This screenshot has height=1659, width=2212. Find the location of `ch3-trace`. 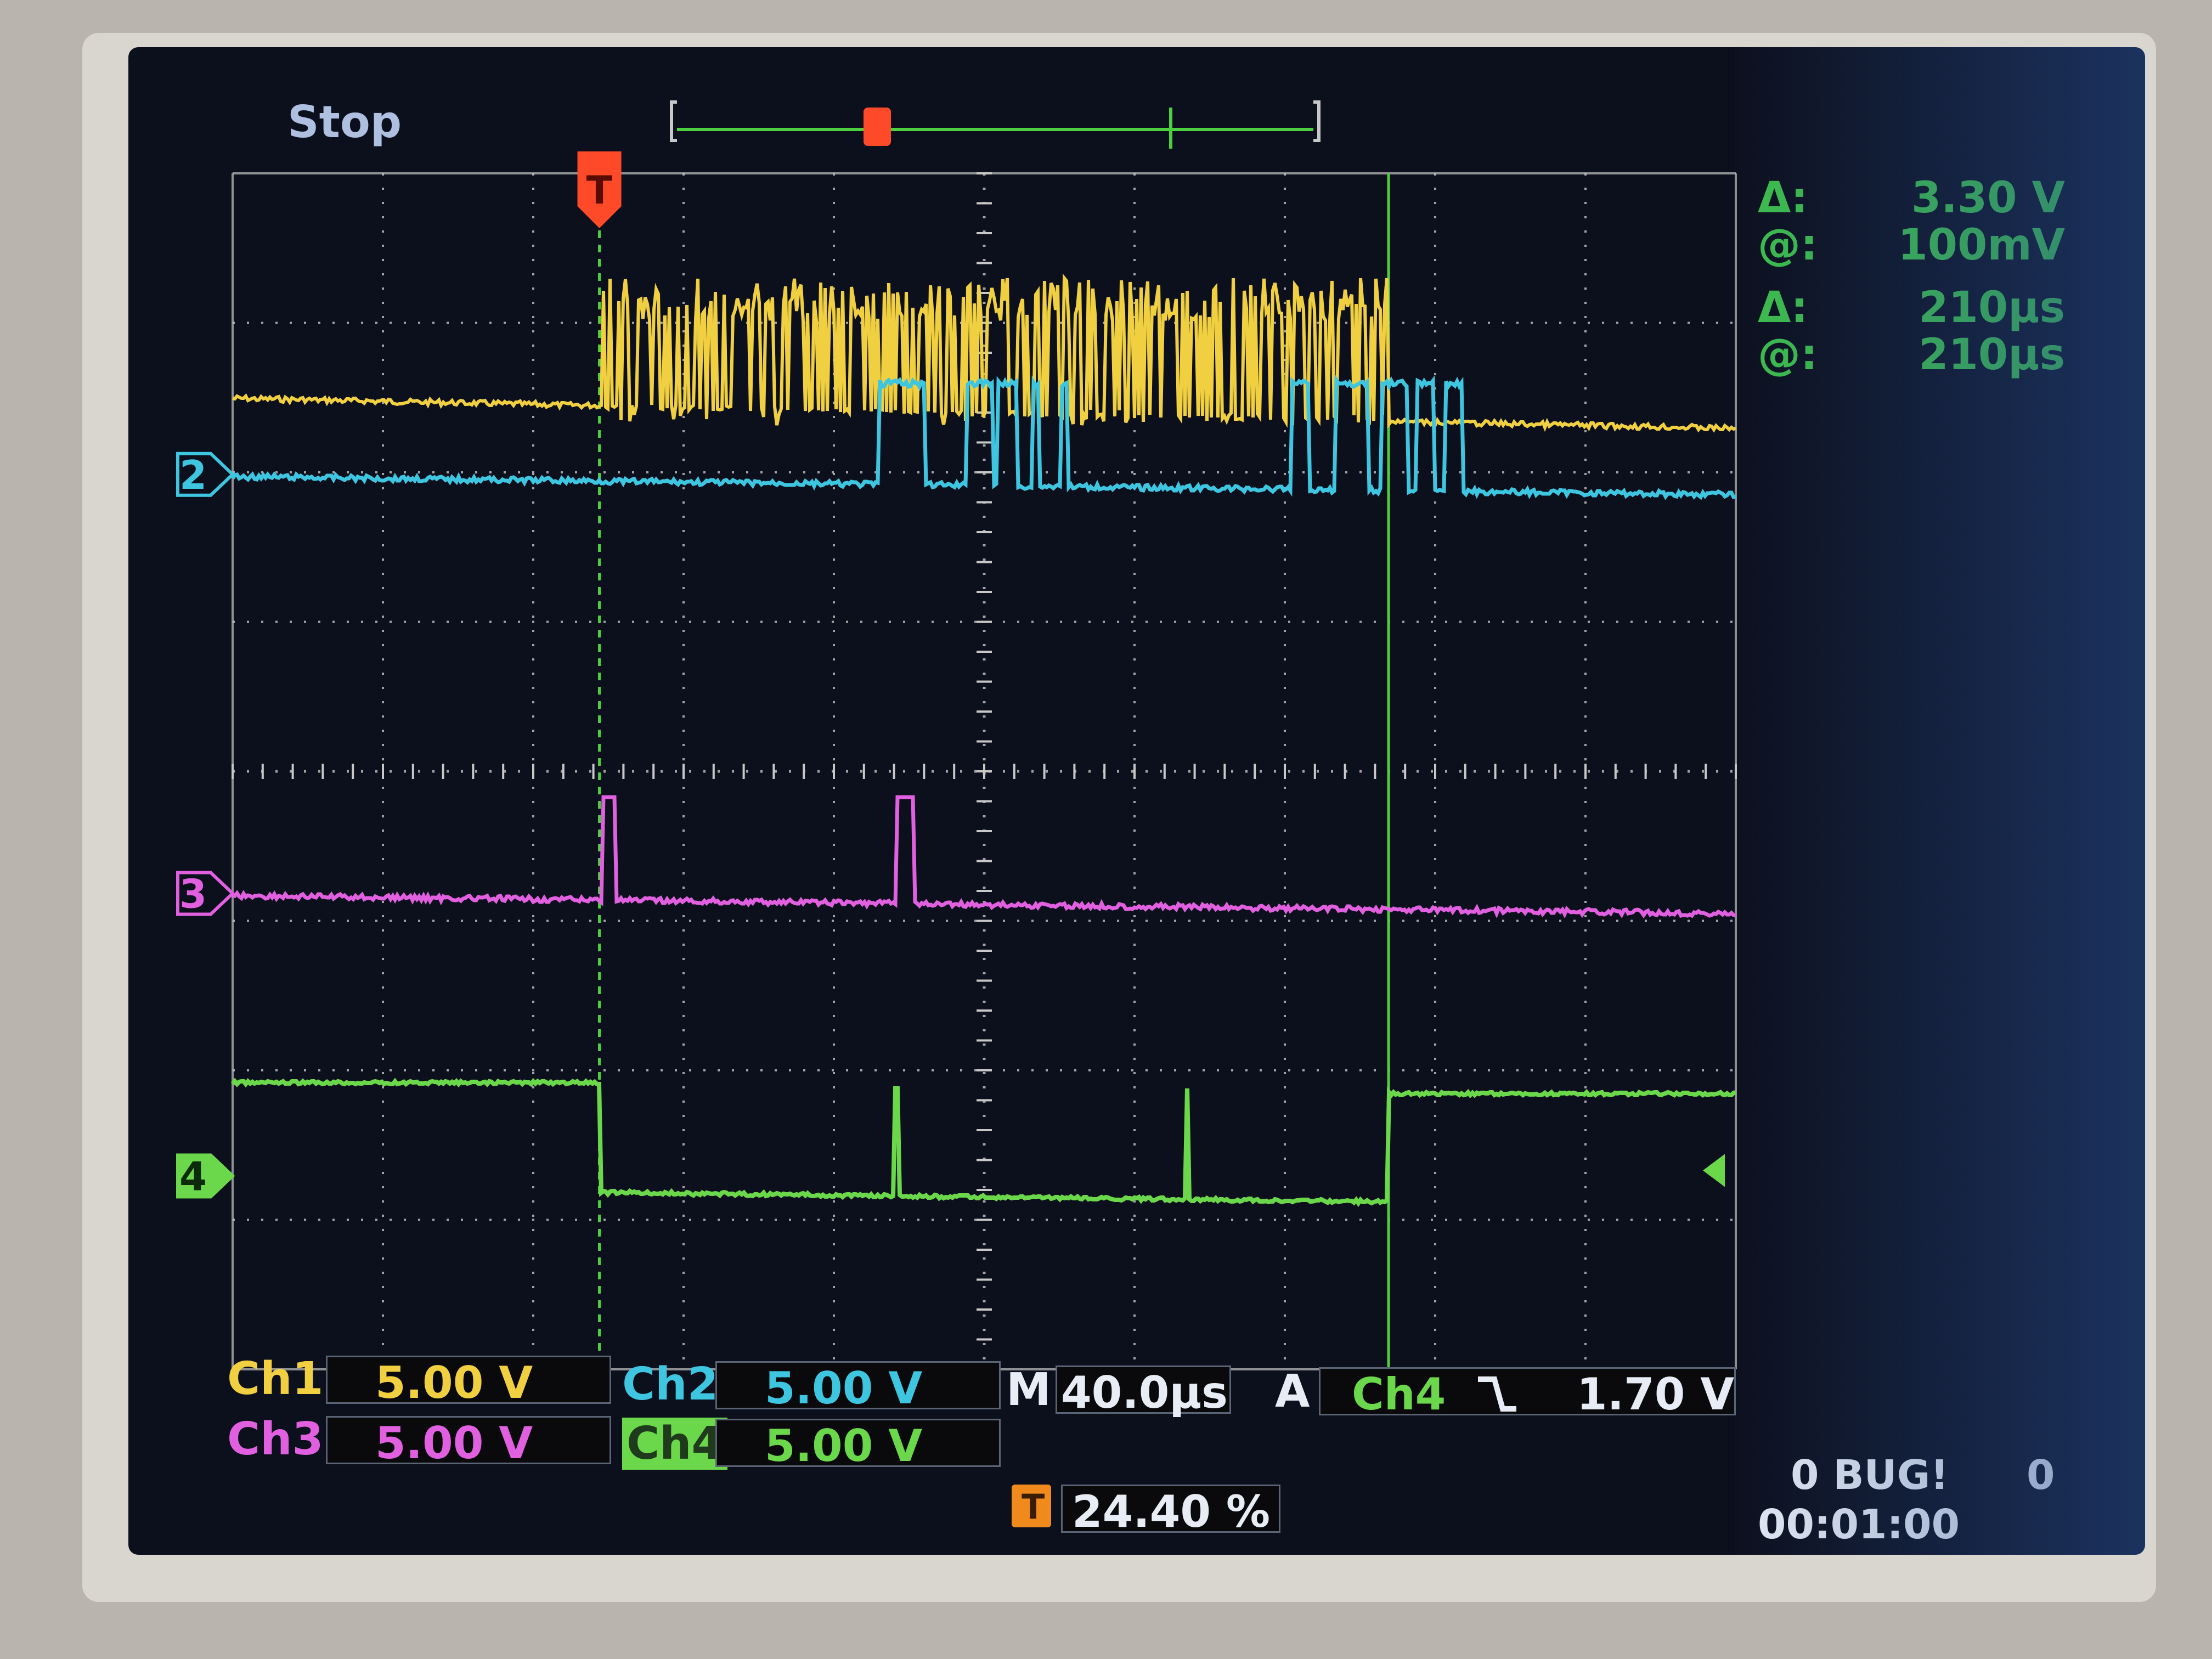

ch3-trace is located at coordinates (984, 857).